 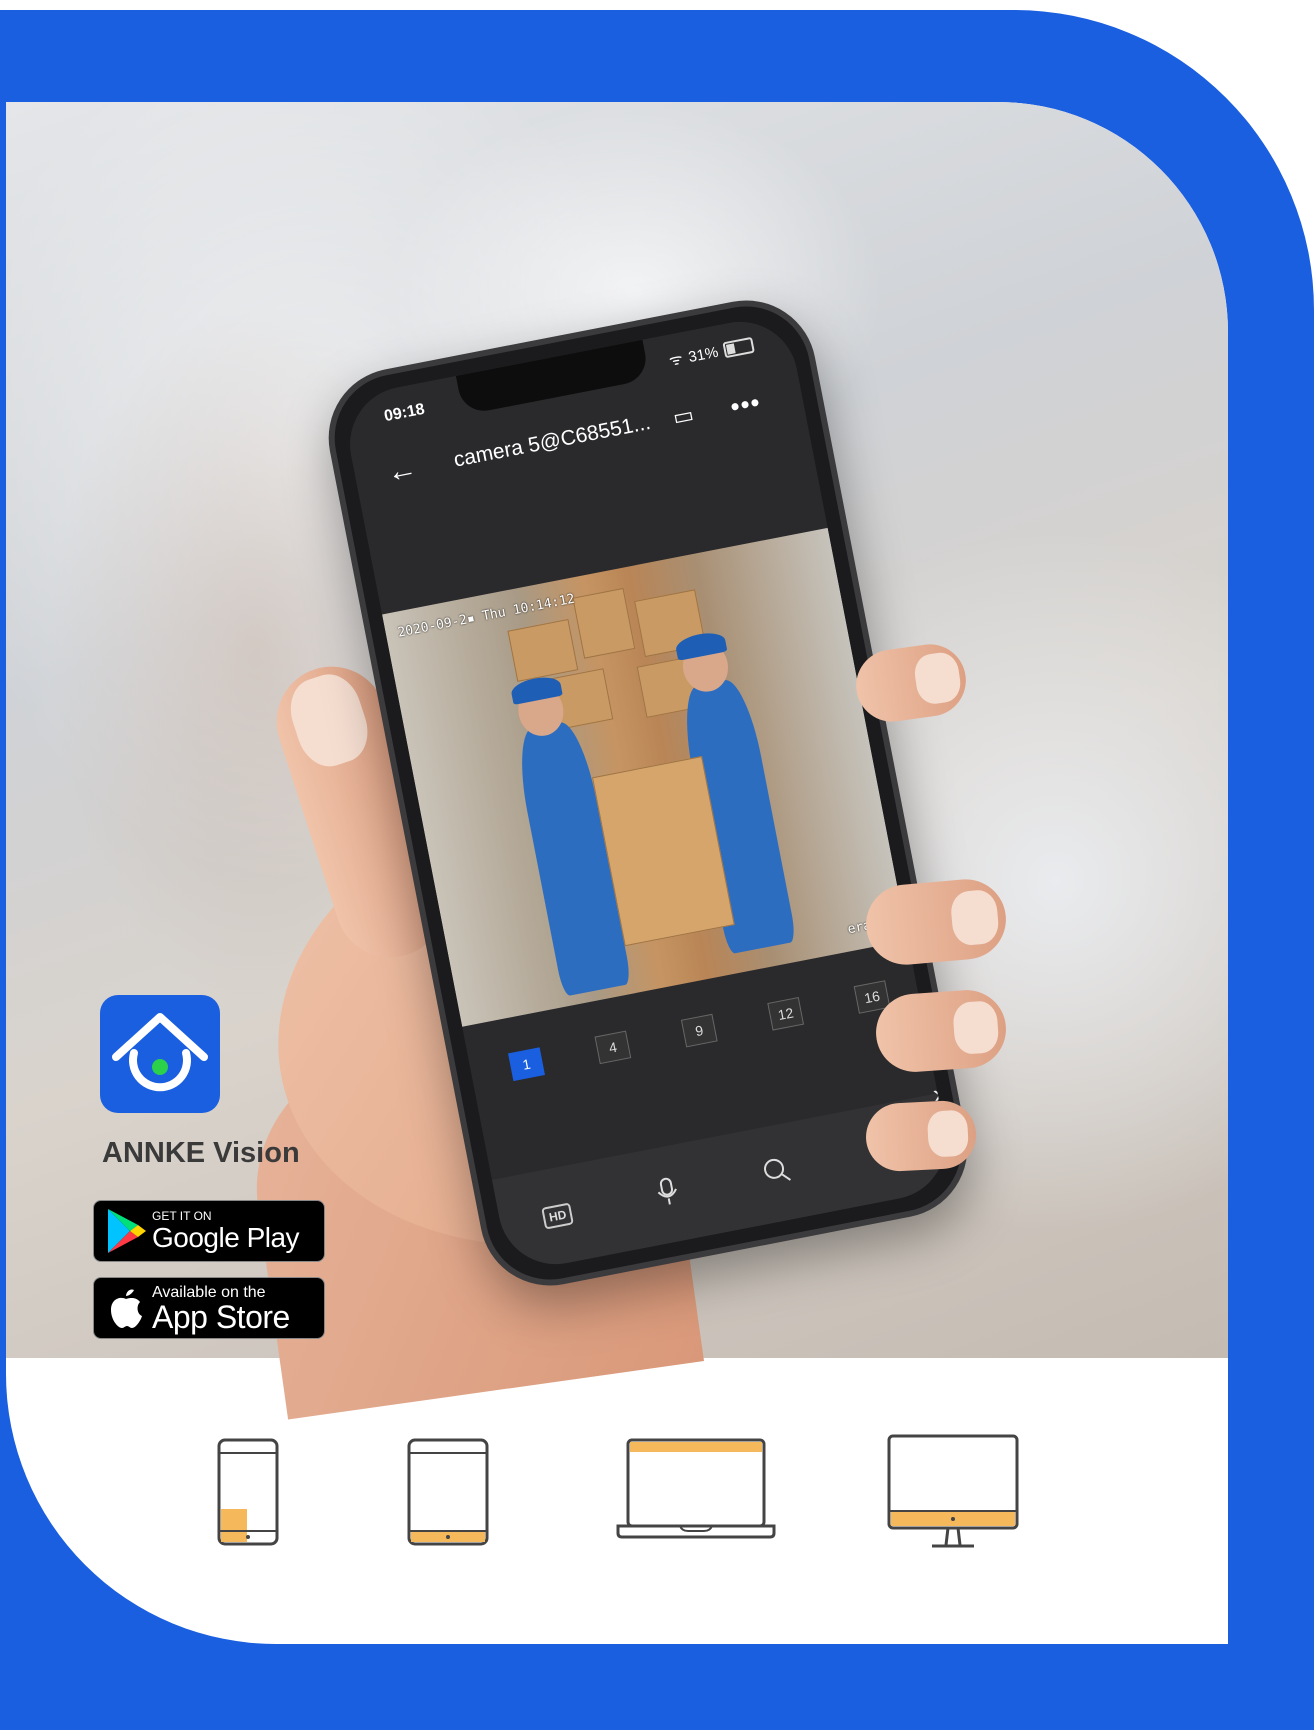 What do you see at coordinates (126, 1308) in the screenshot?
I see `apple-icon` at bounding box center [126, 1308].